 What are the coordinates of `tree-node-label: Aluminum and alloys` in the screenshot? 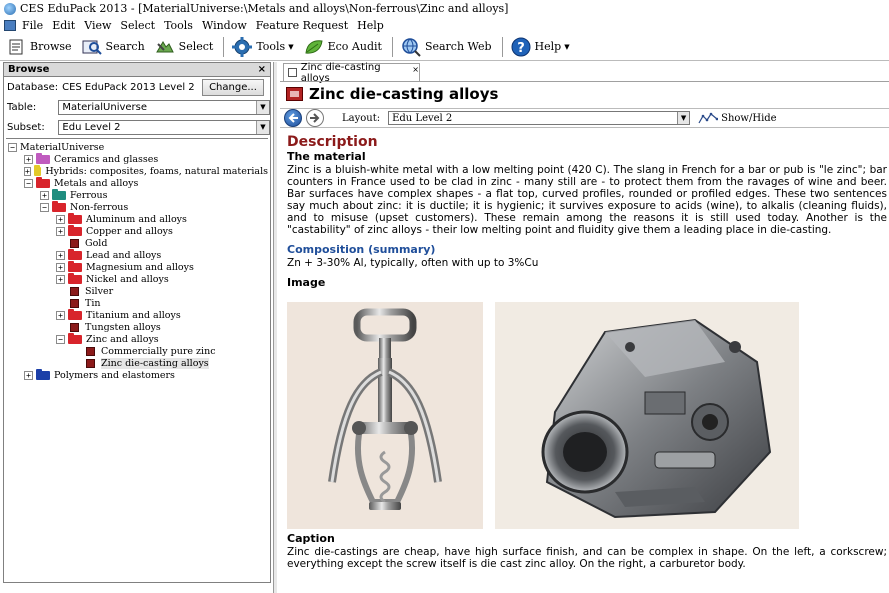 It's located at (136, 219).